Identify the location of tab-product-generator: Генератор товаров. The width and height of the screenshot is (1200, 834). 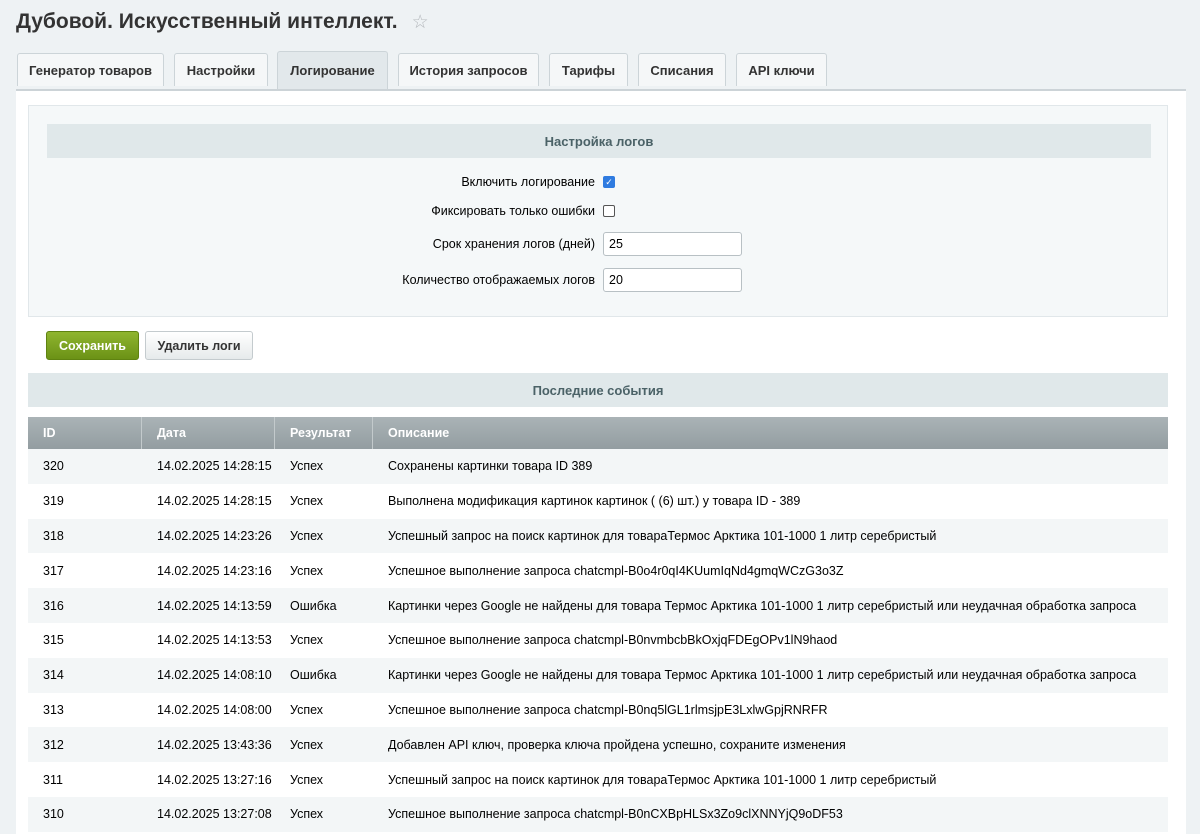
(90, 69).